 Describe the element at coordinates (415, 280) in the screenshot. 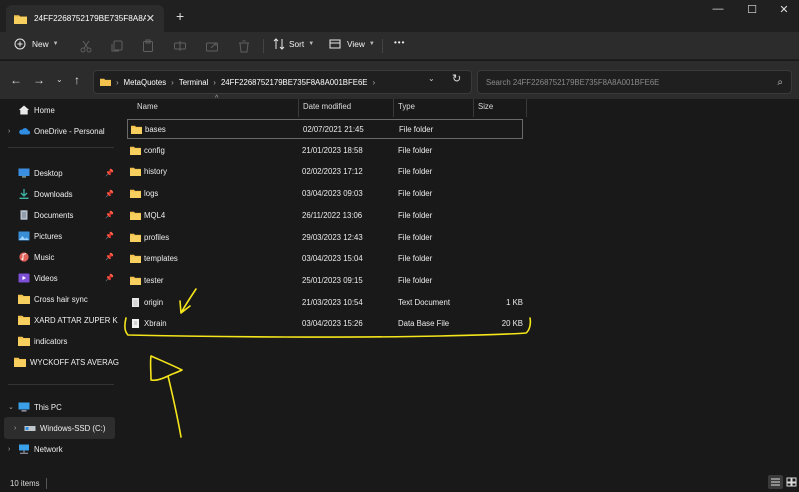

I see `file-type: File folder` at that location.